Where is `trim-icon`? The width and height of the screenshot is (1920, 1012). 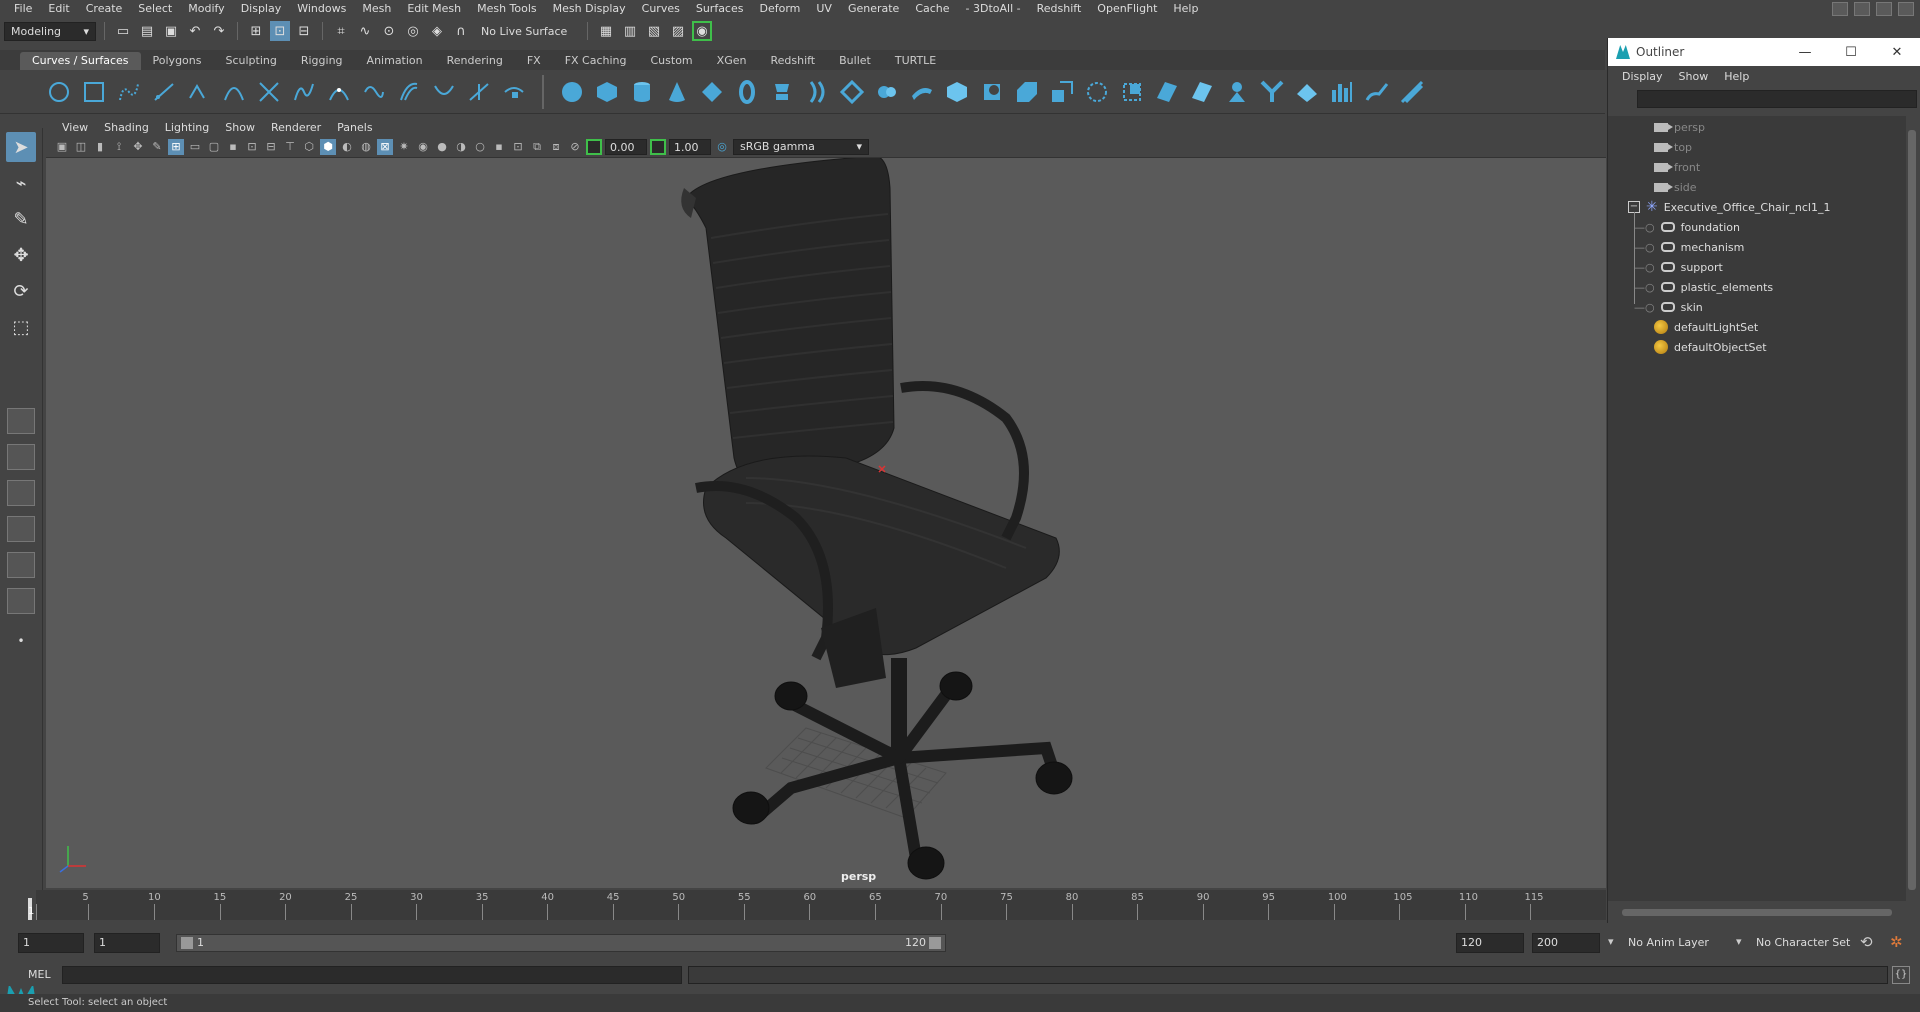
trim-icon is located at coordinates (1167, 92).